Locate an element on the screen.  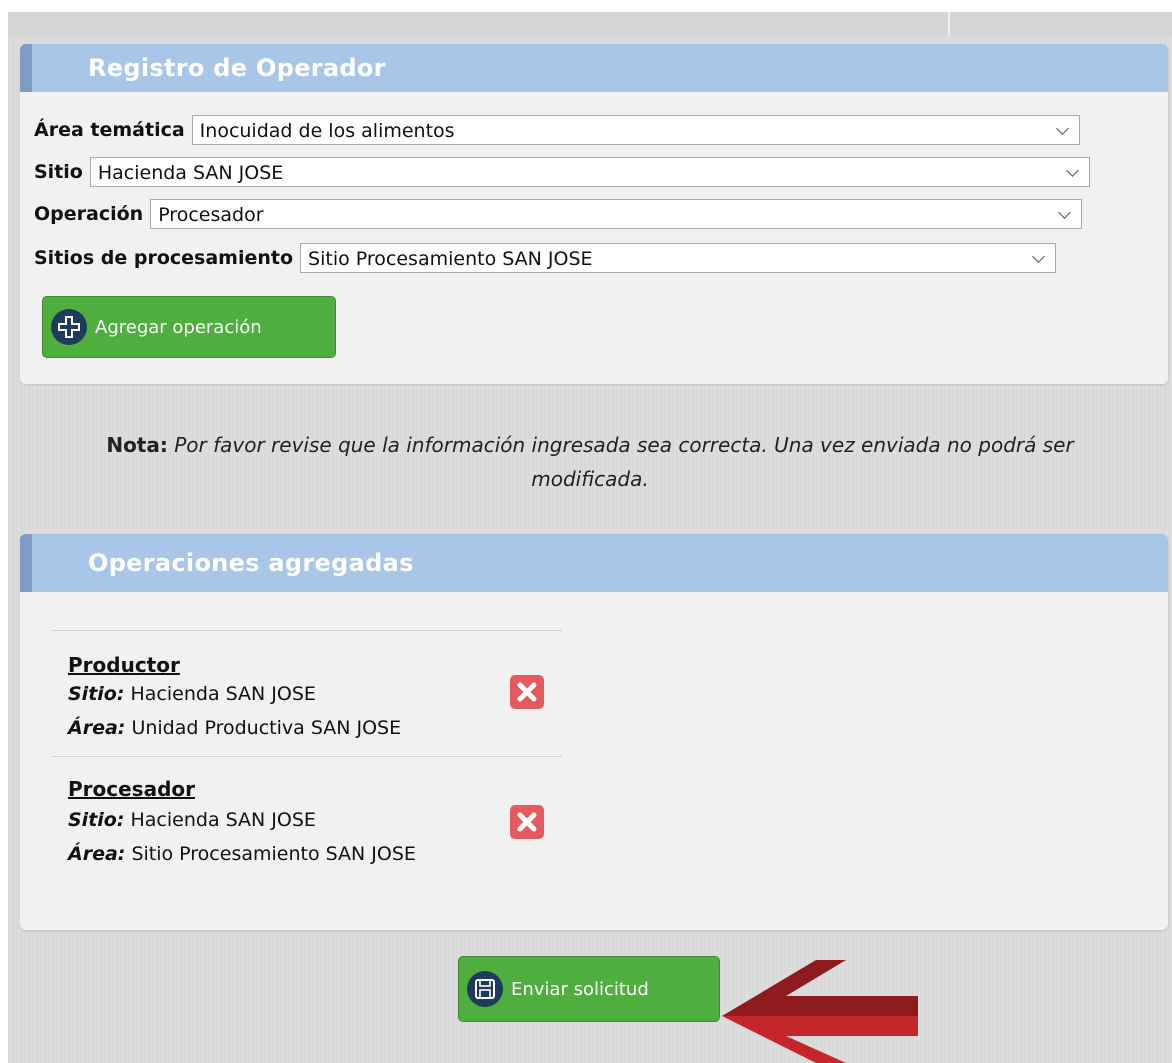
registro-title: Registro de Operador is located at coordinates (237, 68).